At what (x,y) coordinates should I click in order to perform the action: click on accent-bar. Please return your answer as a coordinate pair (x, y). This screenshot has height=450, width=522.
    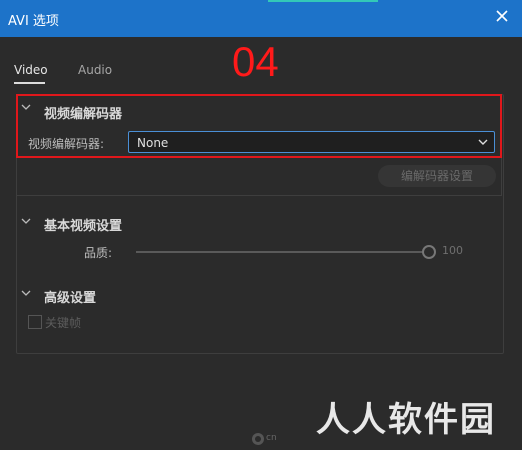
    Looking at the image, I should click on (323, 1).